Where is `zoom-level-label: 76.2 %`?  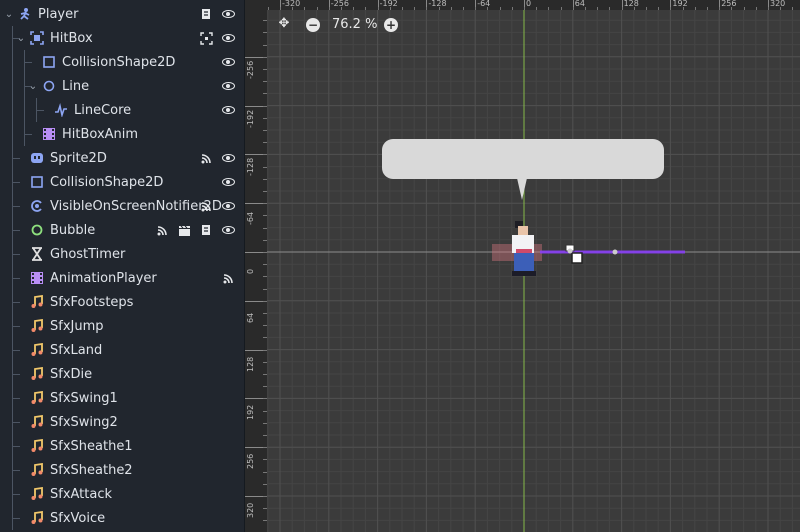
zoom-level-label: 76.2 % is located at coordinates (354, 24).